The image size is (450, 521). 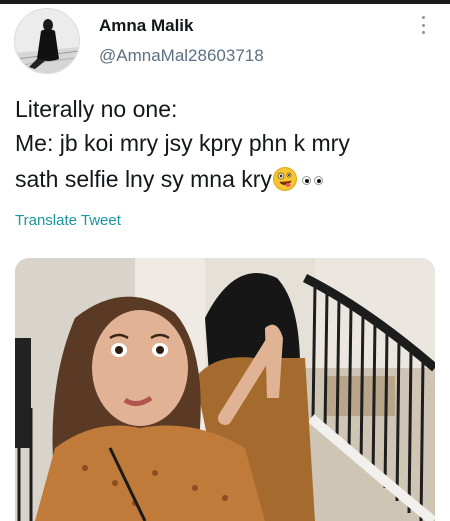 What do you see at coordinates (313, 177) in the screenshot?
I see `eyes-emoji-icon` at bounding box center [313, 177].